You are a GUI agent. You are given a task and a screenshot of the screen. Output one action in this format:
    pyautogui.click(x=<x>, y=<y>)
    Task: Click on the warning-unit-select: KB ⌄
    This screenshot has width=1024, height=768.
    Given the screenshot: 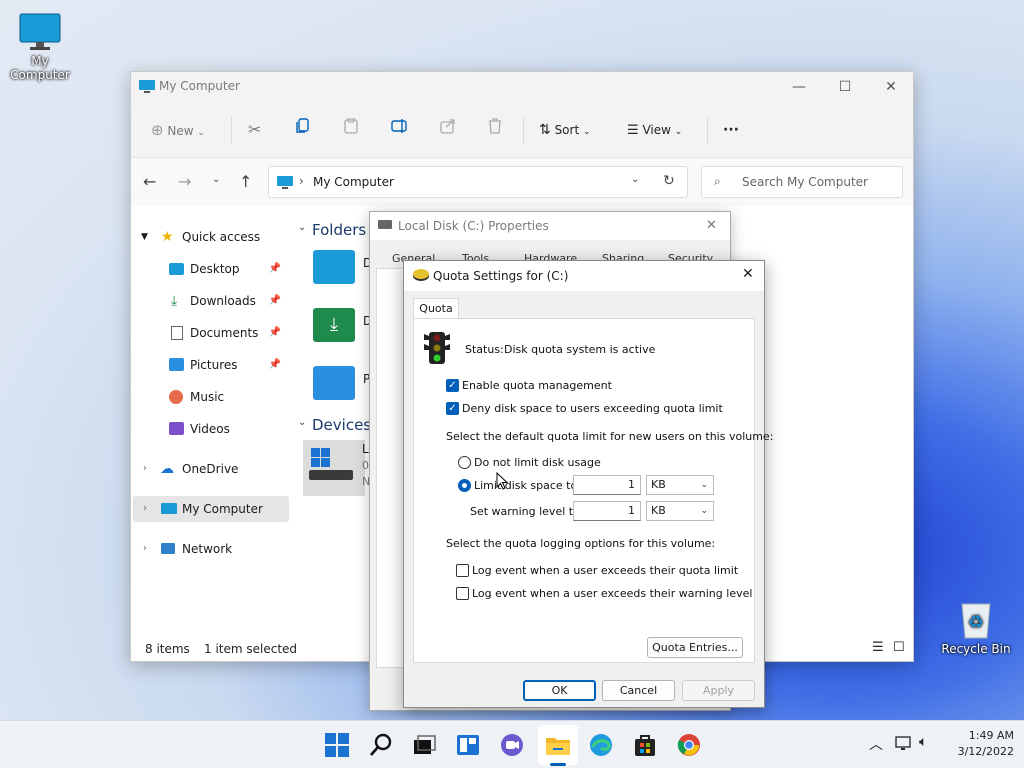 What is the action you would take?
    pyautogui.click(x=680, y=511)
    